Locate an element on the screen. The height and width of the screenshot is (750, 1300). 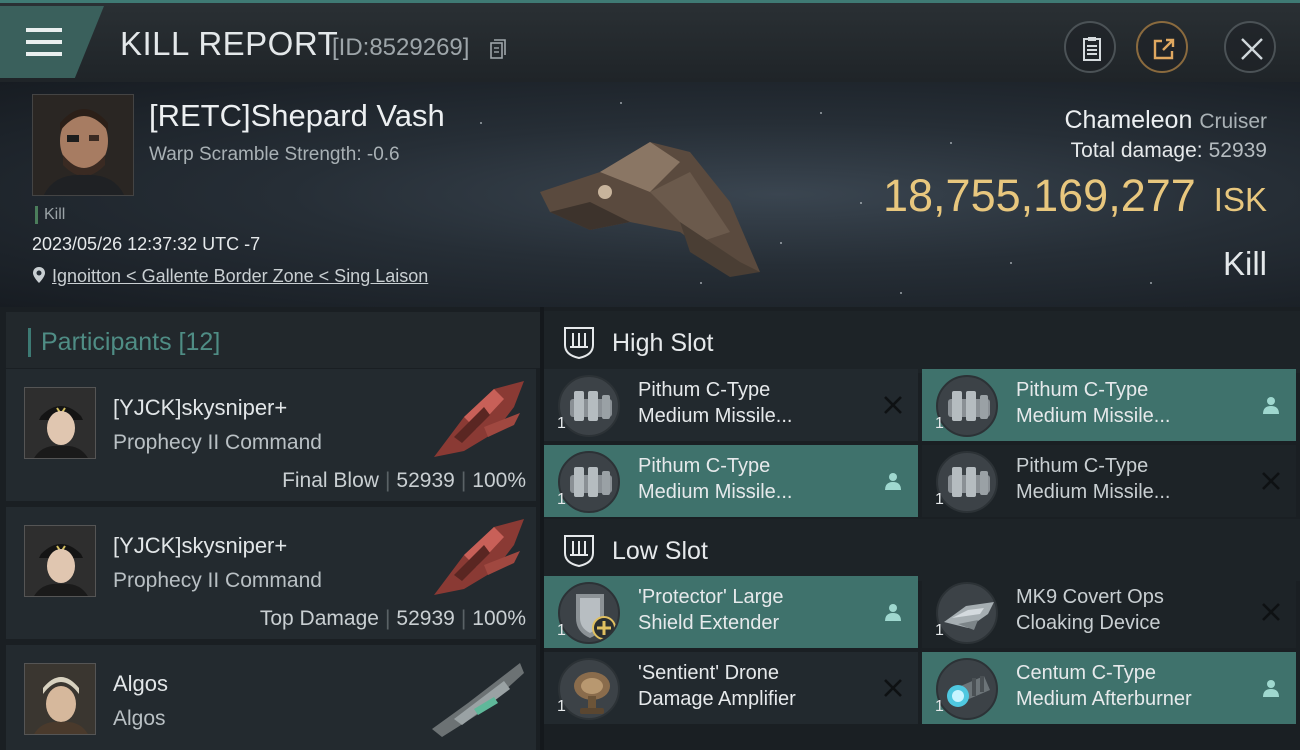
close-icon is located at coordinates (1252, 49).